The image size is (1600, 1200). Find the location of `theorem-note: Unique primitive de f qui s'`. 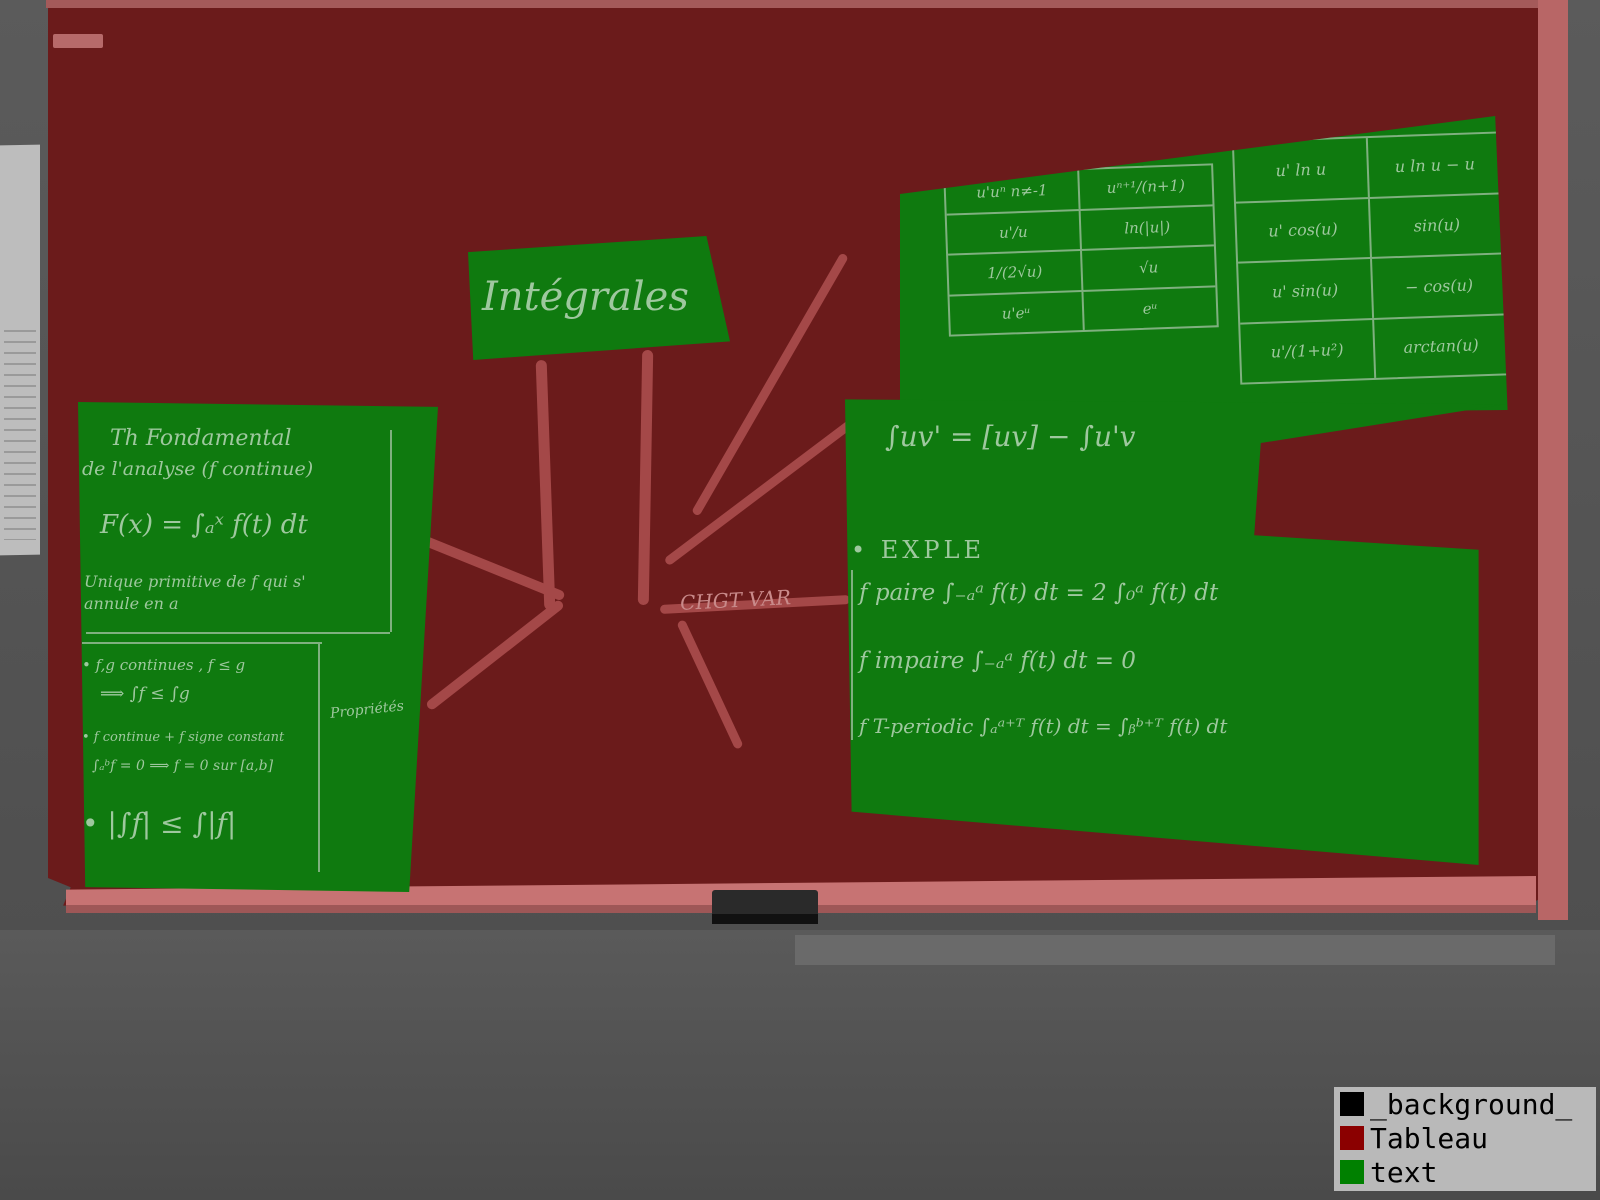

theorem-note: Unique primitive de f qui s' is located at coordinates (195, 581).